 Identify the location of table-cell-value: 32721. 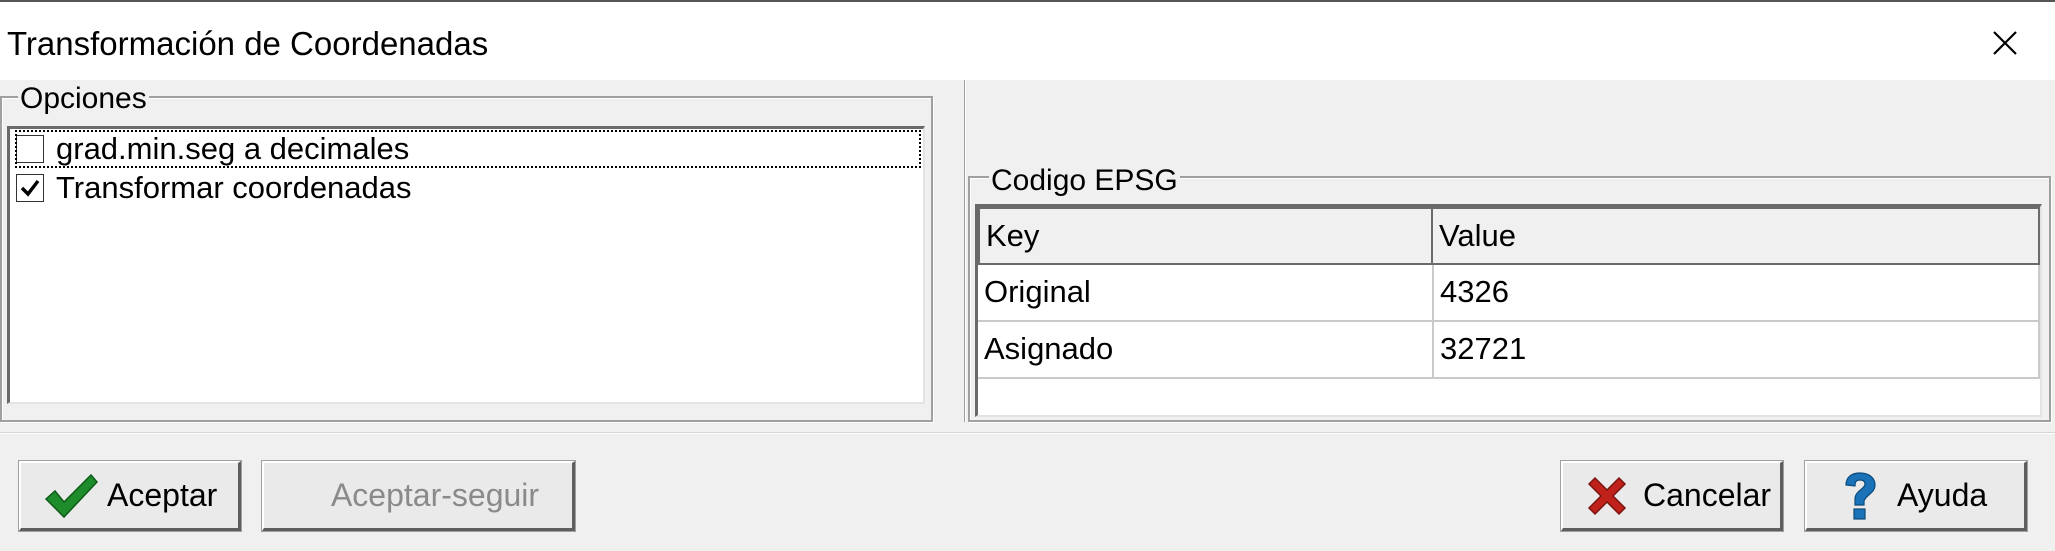
(1737, 350).